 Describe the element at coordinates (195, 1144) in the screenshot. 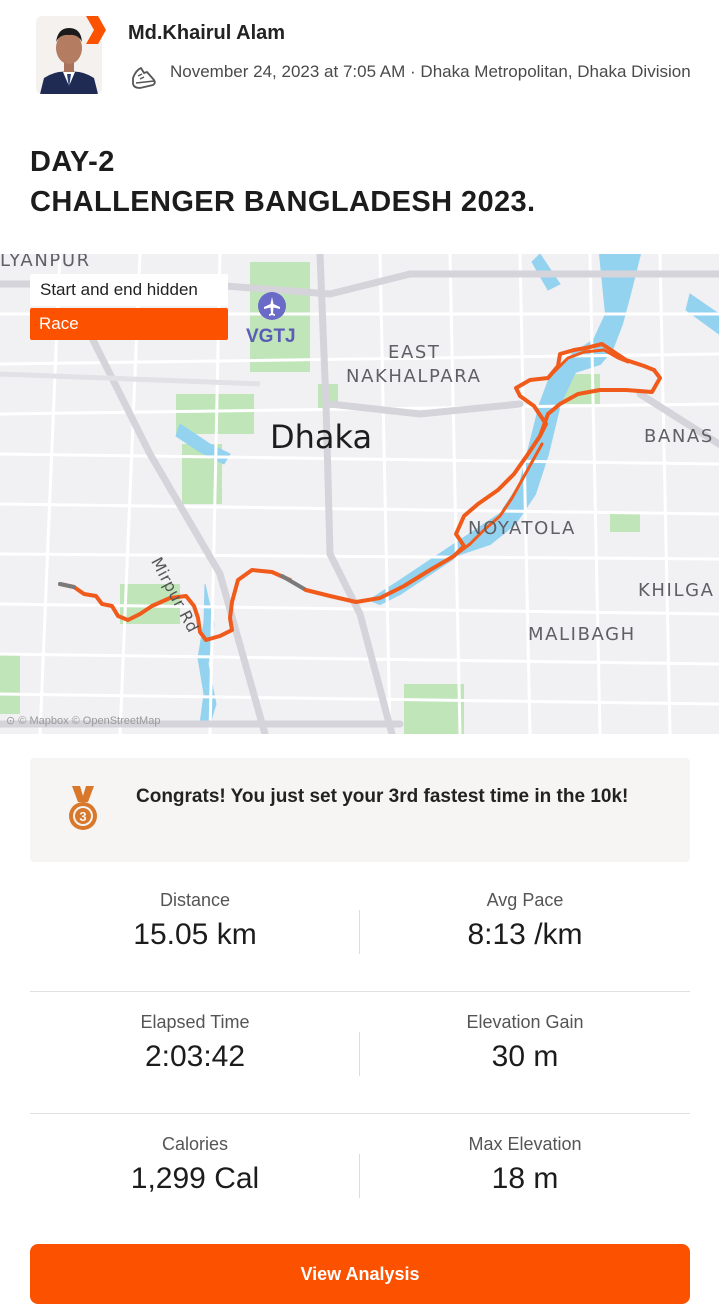

I see `stat-label: Calories` at that location.